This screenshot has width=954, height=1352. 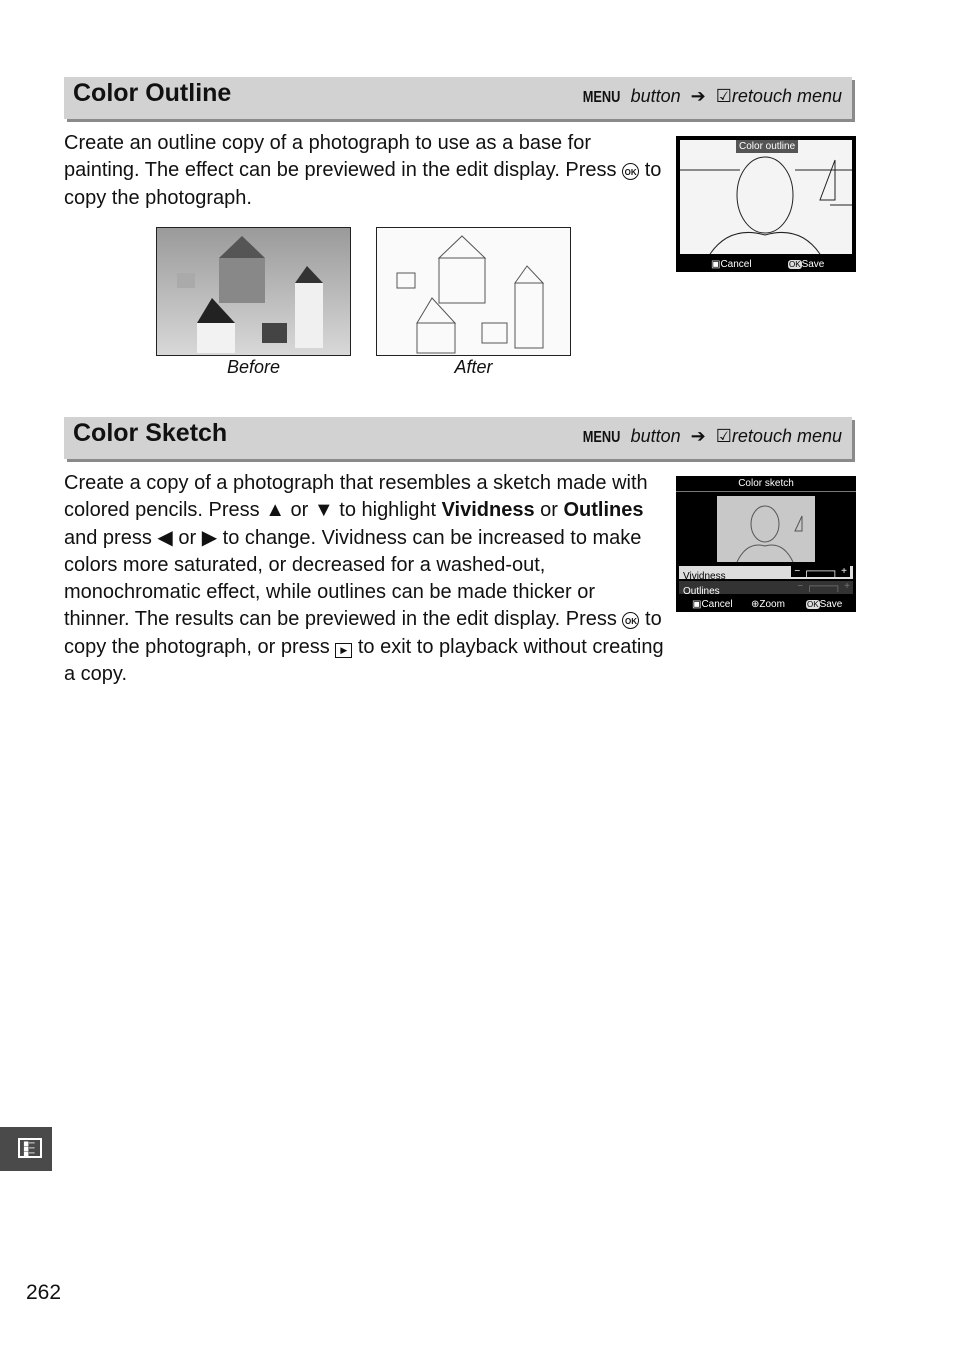 I want to click on color-outline-screen: Color outline ▣Cancel OKSave, so click(x=766, y=204).